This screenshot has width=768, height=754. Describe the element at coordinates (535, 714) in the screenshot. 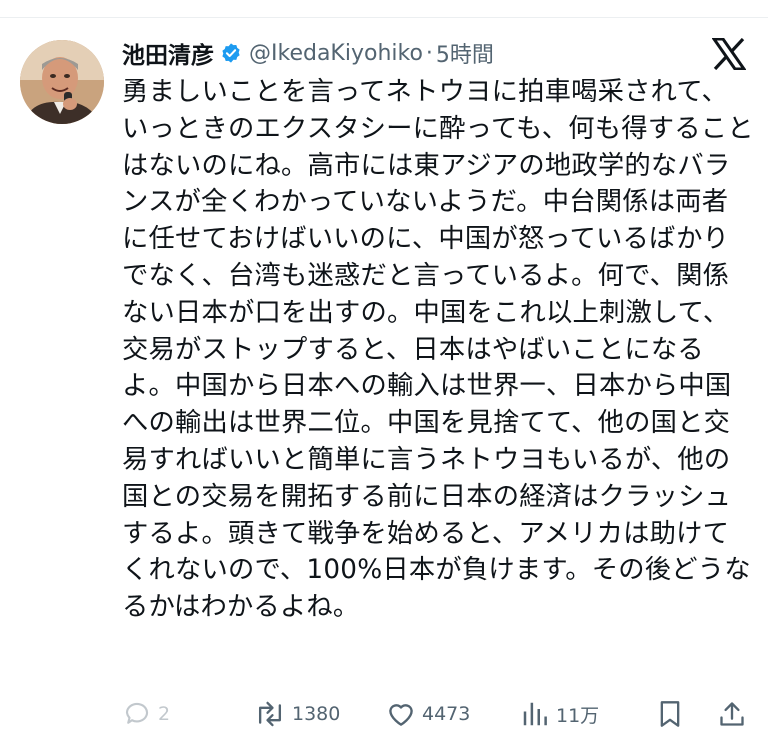

I see `views-chart-icon` at that location.